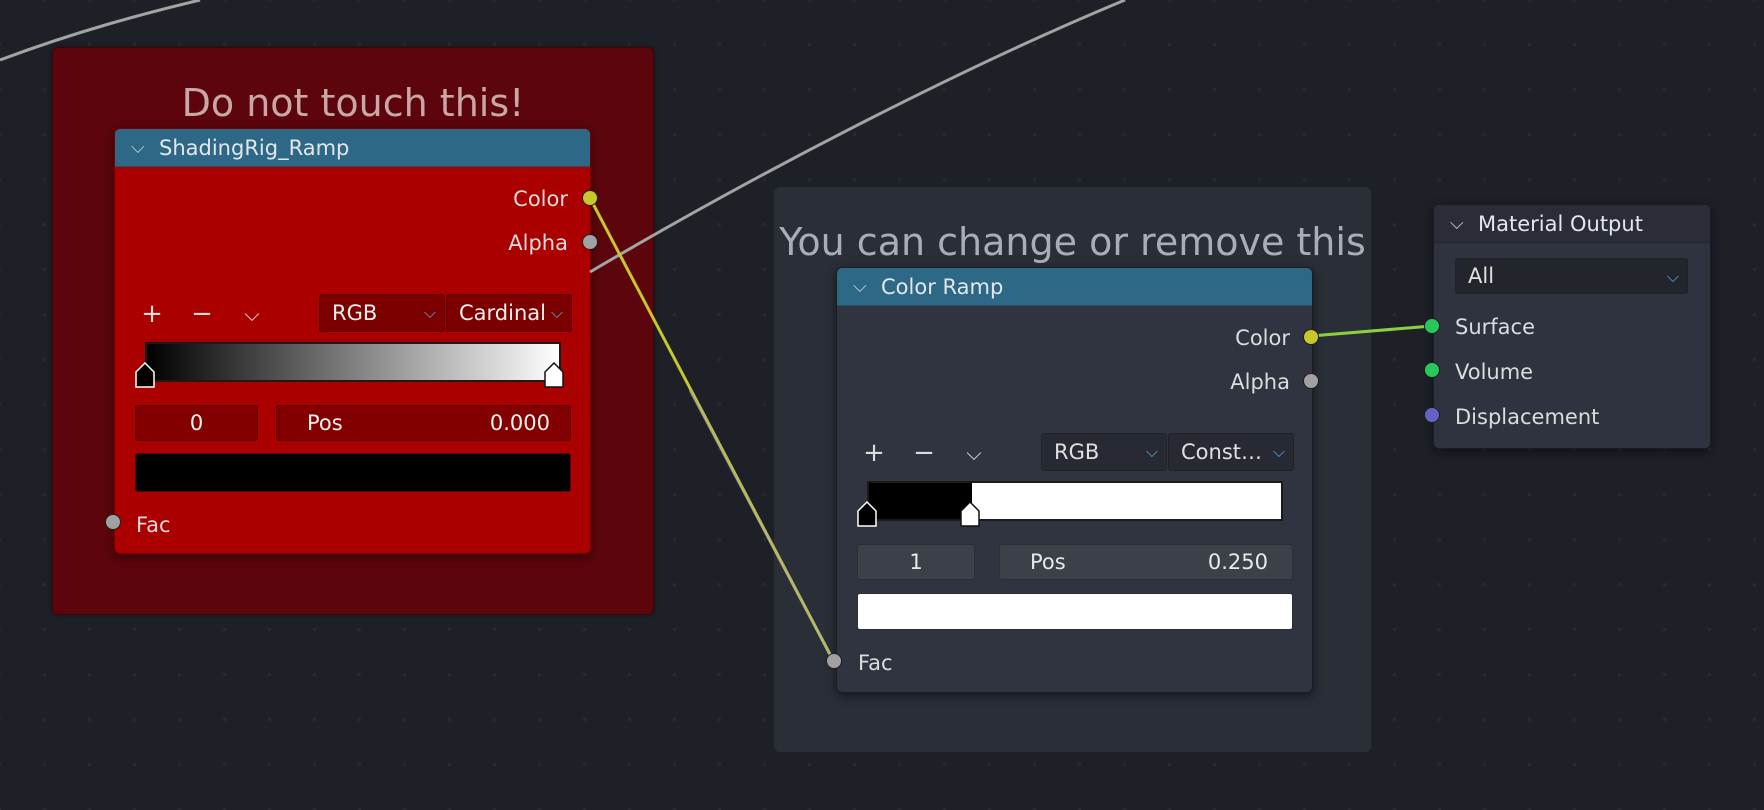 The width and height of the screenshot is (1764, 810). I want to click on frame-title-protected: Do not touch this!, so click(353, 103).